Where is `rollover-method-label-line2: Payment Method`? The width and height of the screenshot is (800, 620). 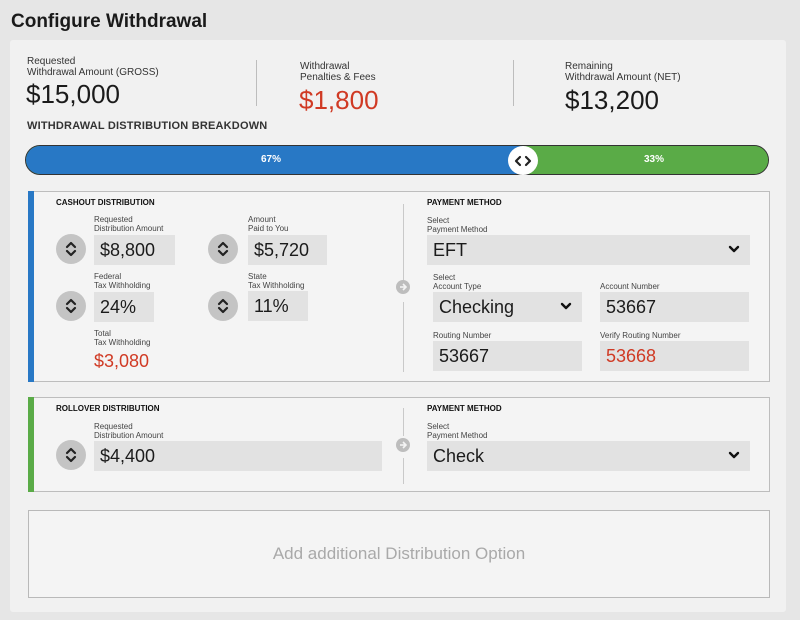 rollover-method-label-line2: Payment Method is located at coordinates (457, 435).